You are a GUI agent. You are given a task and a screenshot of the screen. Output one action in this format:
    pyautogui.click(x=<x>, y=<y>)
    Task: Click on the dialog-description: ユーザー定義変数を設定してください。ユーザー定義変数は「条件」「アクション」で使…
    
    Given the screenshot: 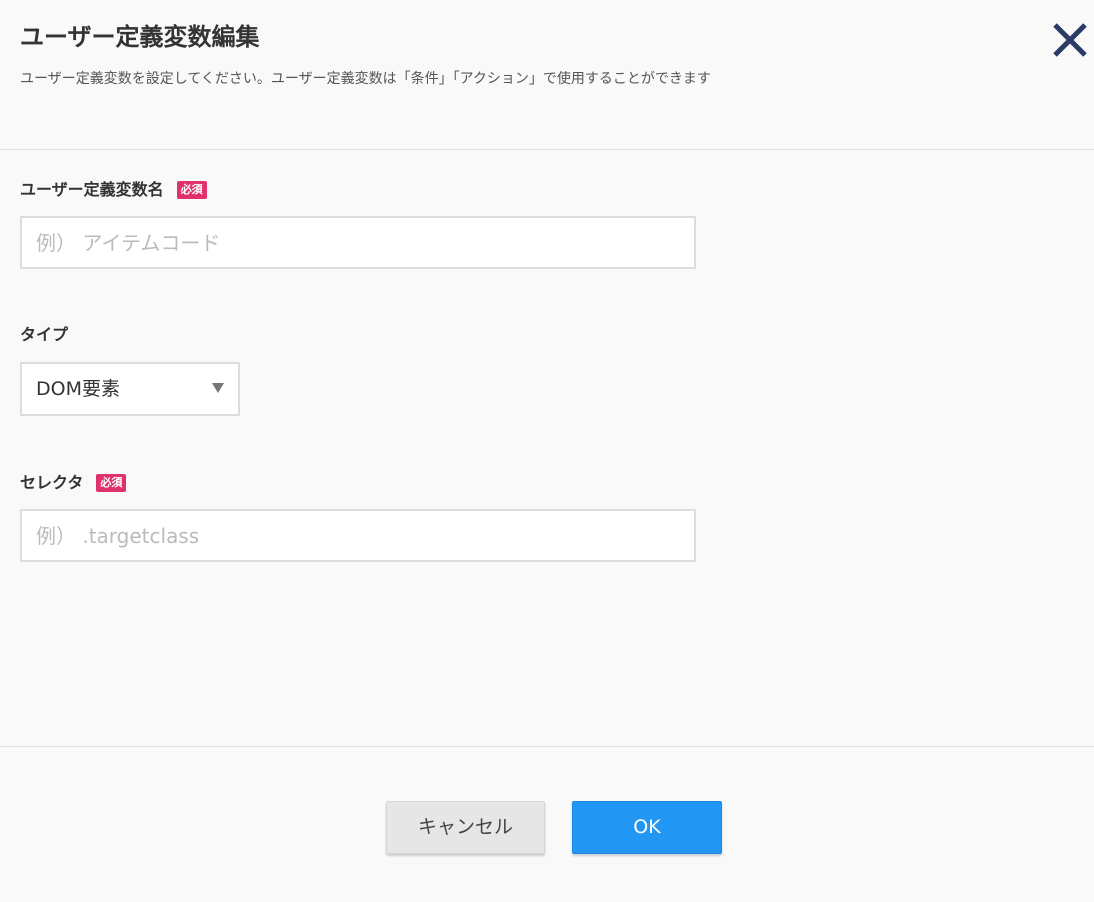 What is the action you would take?
    pyautogui.click(x=365, y=79)
    